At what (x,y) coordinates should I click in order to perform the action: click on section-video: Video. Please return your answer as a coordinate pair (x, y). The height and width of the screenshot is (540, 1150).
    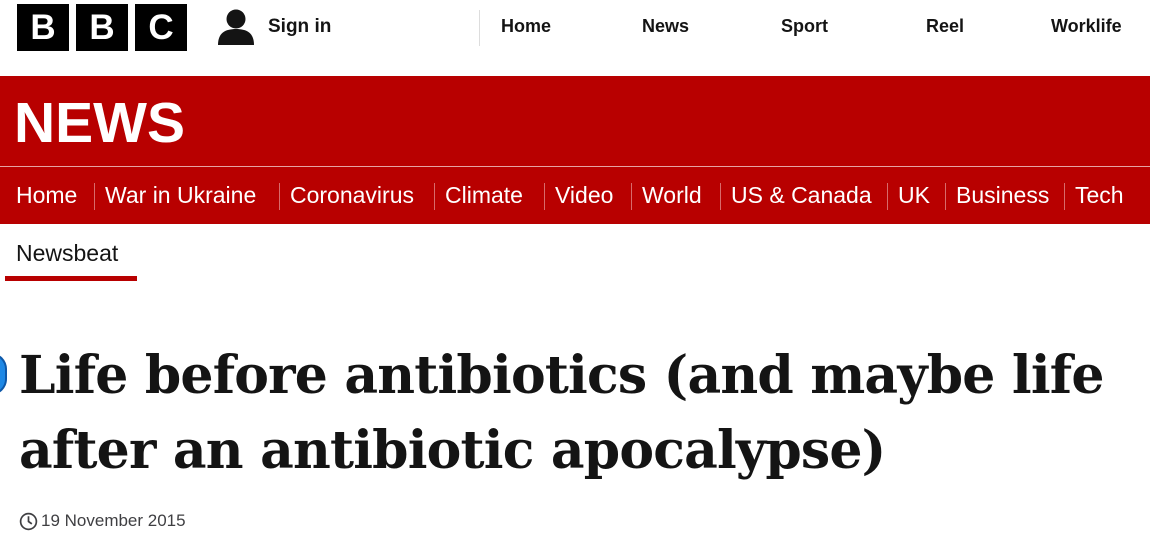
    Looking at the image, I should click on (584, 195).